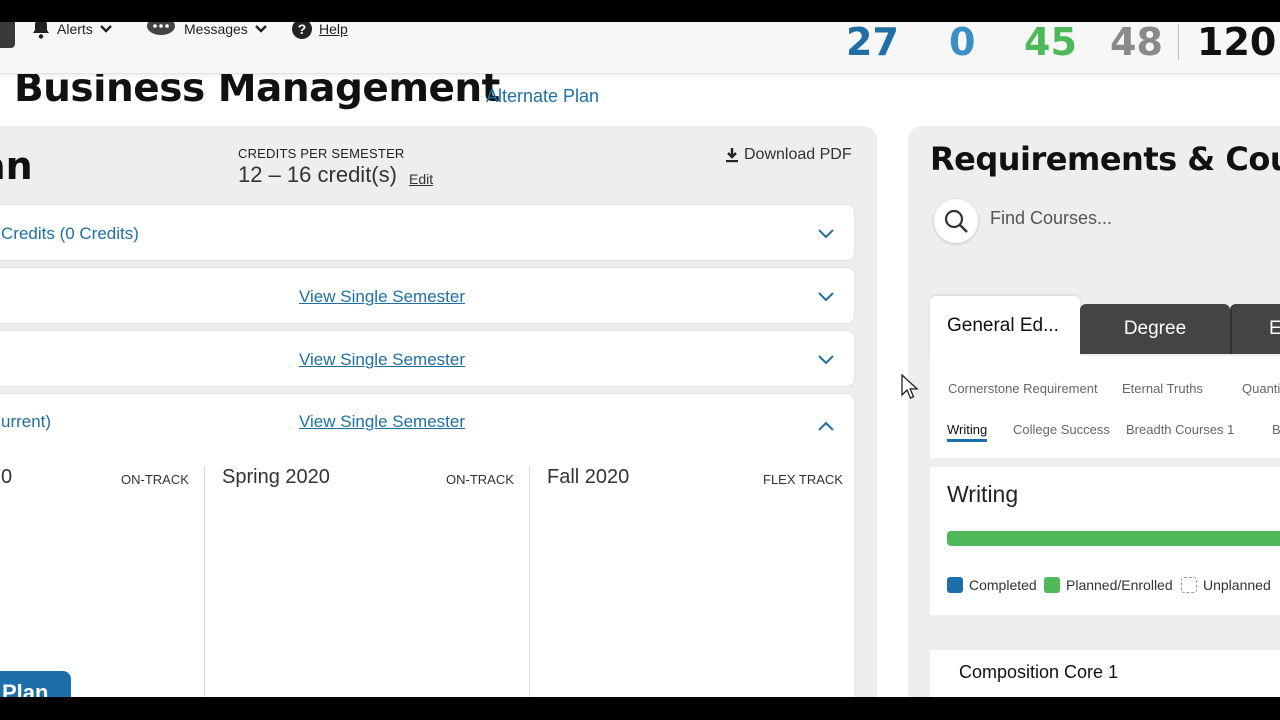 This screenshot has height=720, width=1280. I want to click on legend-label: Planned/Enrolled, so click(1119, 585).